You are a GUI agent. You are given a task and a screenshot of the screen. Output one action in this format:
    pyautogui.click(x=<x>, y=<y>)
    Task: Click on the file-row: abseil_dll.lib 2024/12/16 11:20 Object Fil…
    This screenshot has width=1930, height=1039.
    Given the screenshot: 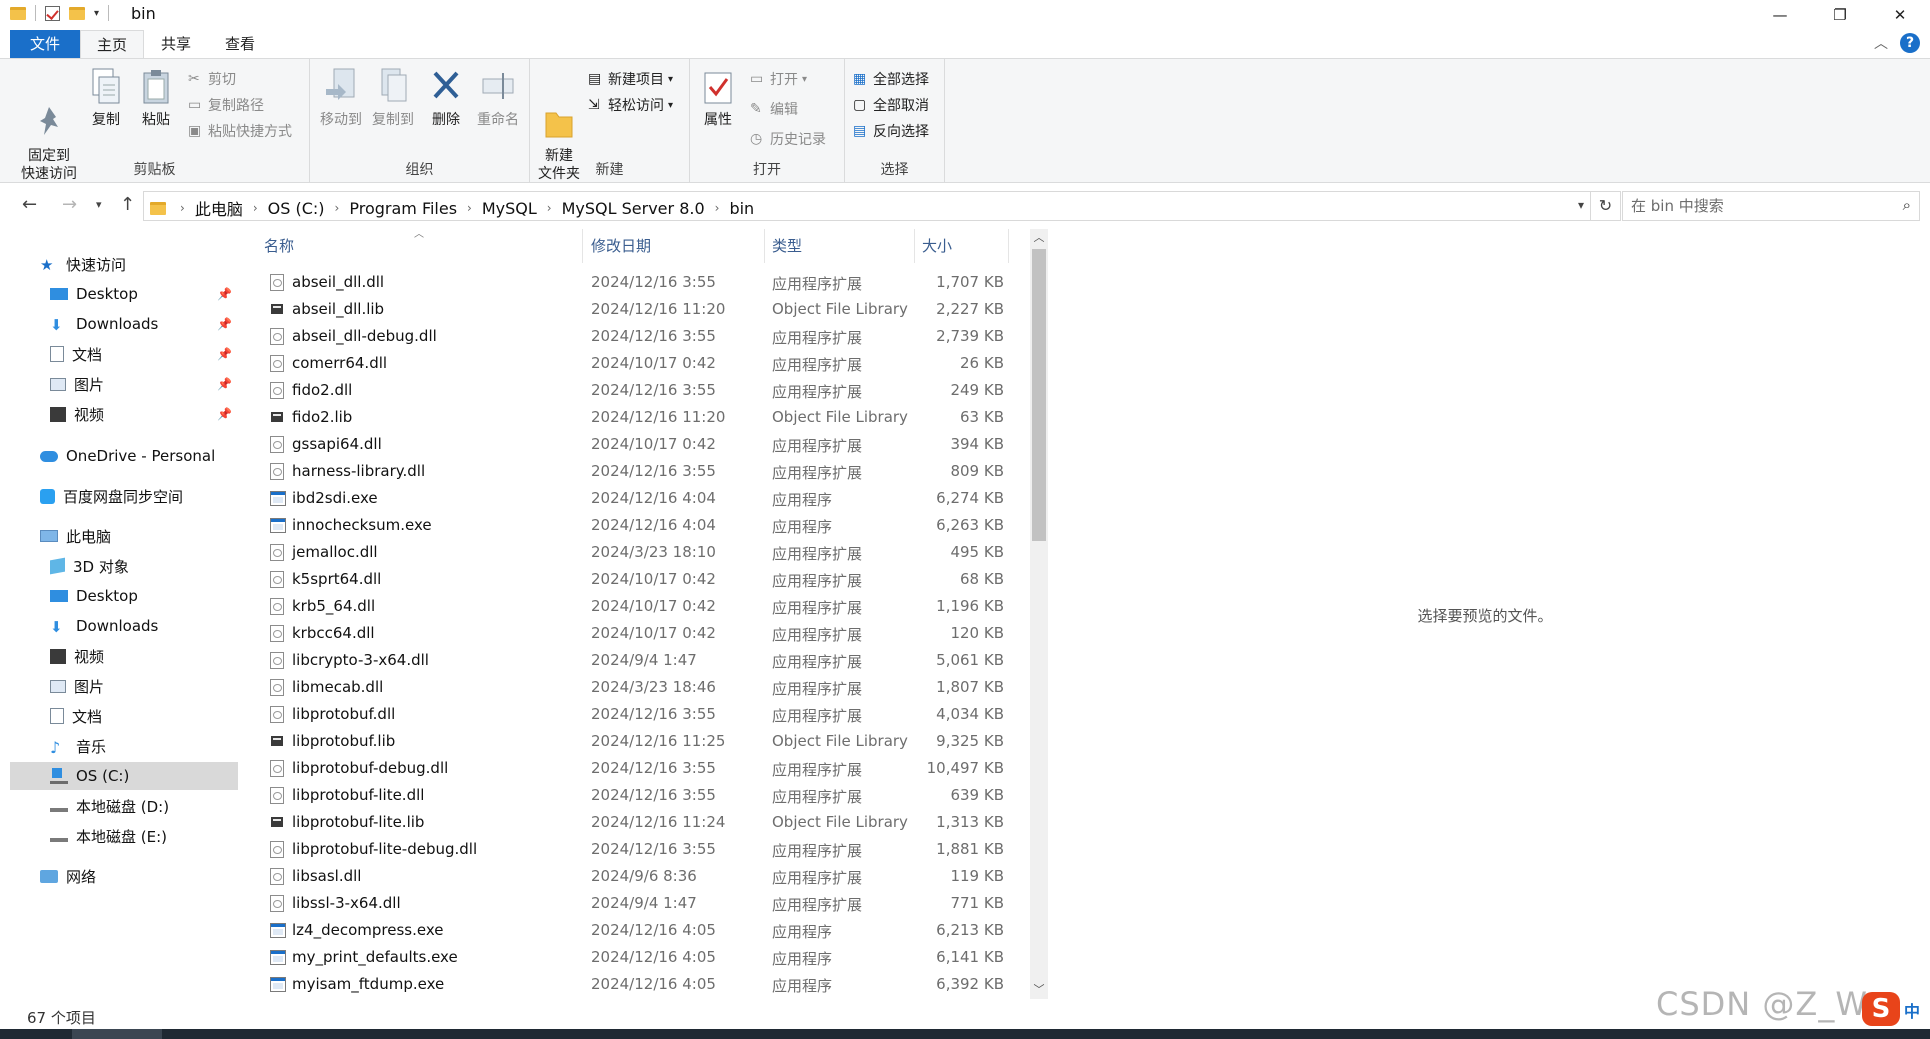 What is the action you would take?
    pyautogui.click(x=636, y=309)
    